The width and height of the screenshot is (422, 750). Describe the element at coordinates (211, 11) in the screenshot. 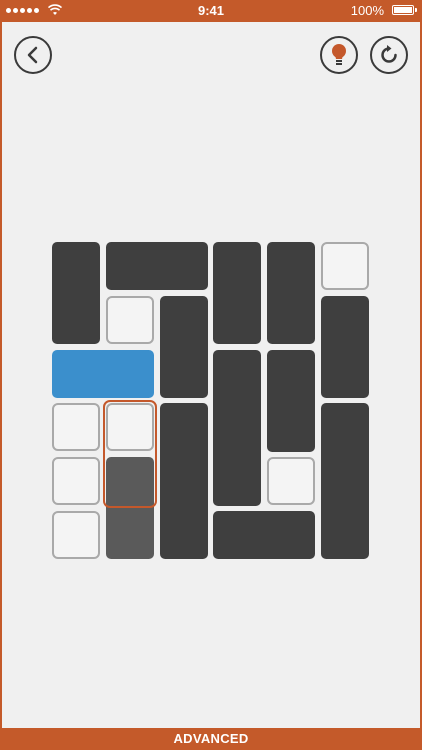

I see `status-bar: 9:41 100%` at that location.